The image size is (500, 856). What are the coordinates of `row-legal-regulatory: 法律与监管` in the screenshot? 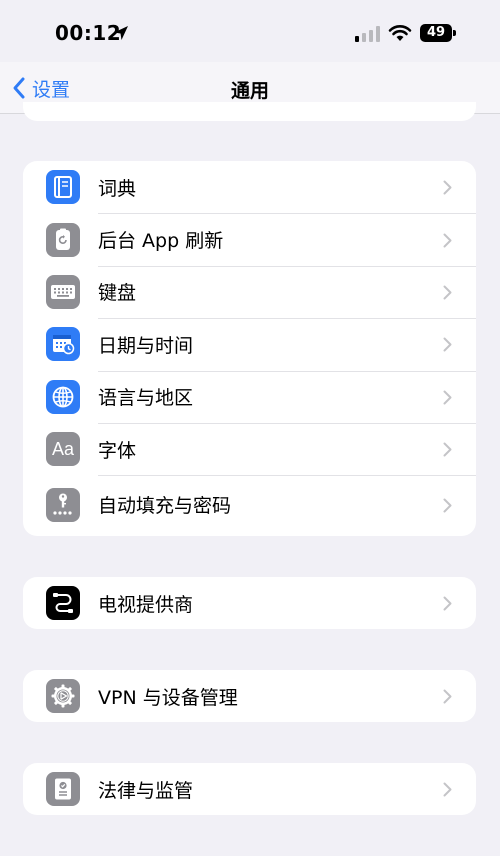 It's located at (249, 789).